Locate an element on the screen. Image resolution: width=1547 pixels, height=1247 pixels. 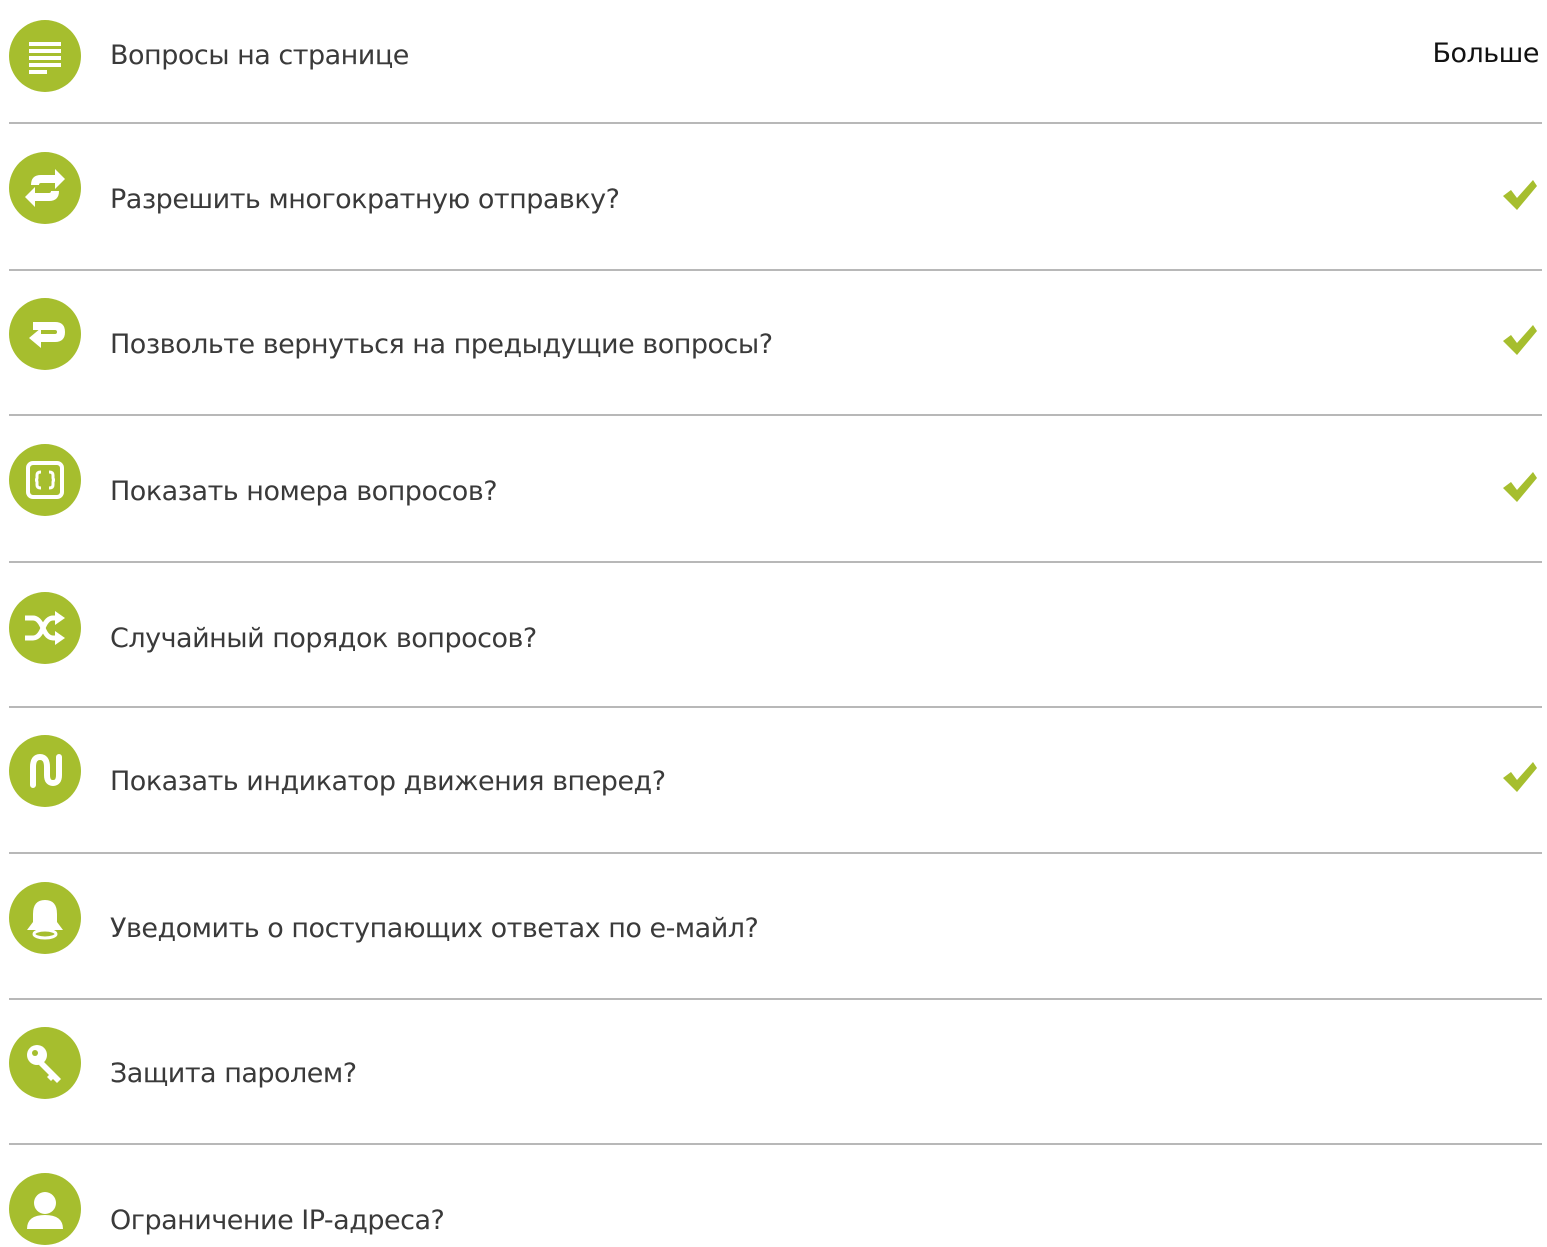
progress-path-icon is located at coordinates (45, 771).